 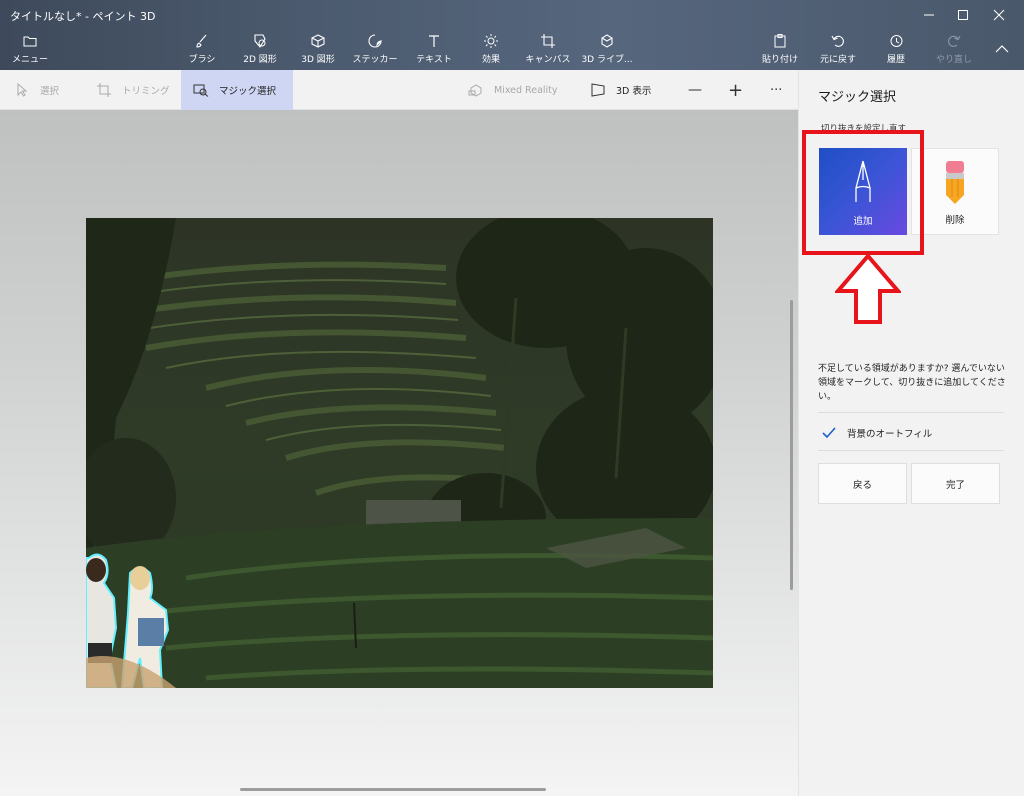 I want to click on done-button: 完了, so click(x=955, y=483).